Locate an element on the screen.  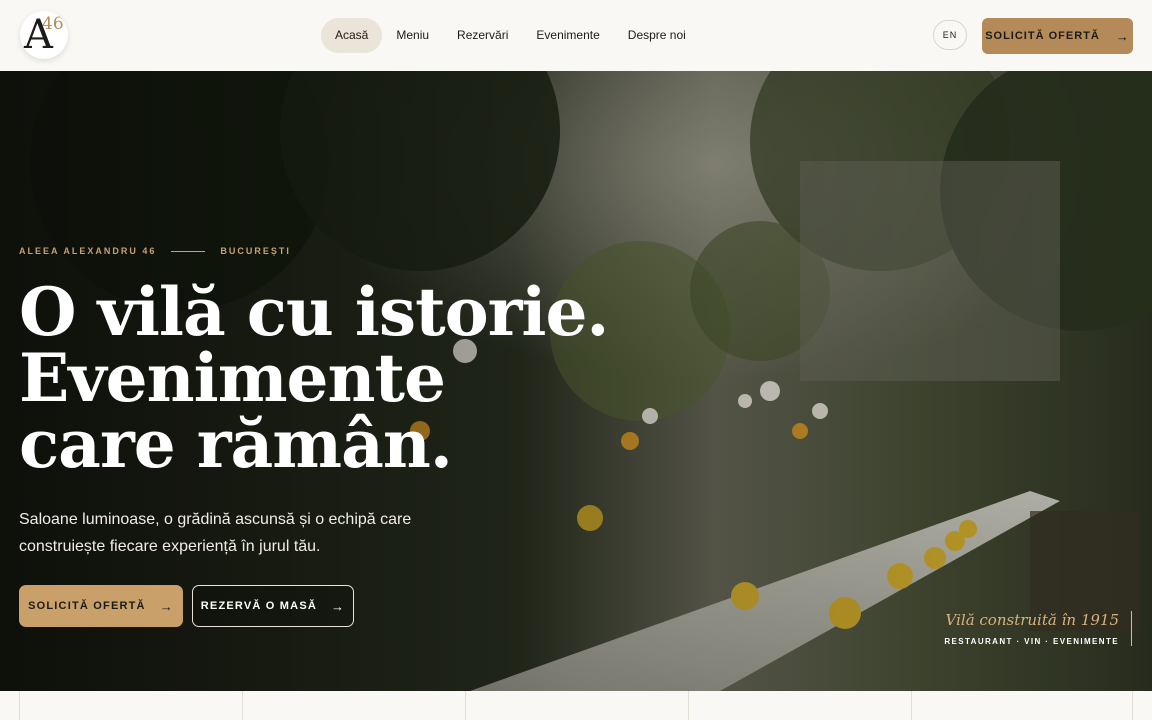
nav-item-rezervari: Rezervări is located at coordinates (482, 35).